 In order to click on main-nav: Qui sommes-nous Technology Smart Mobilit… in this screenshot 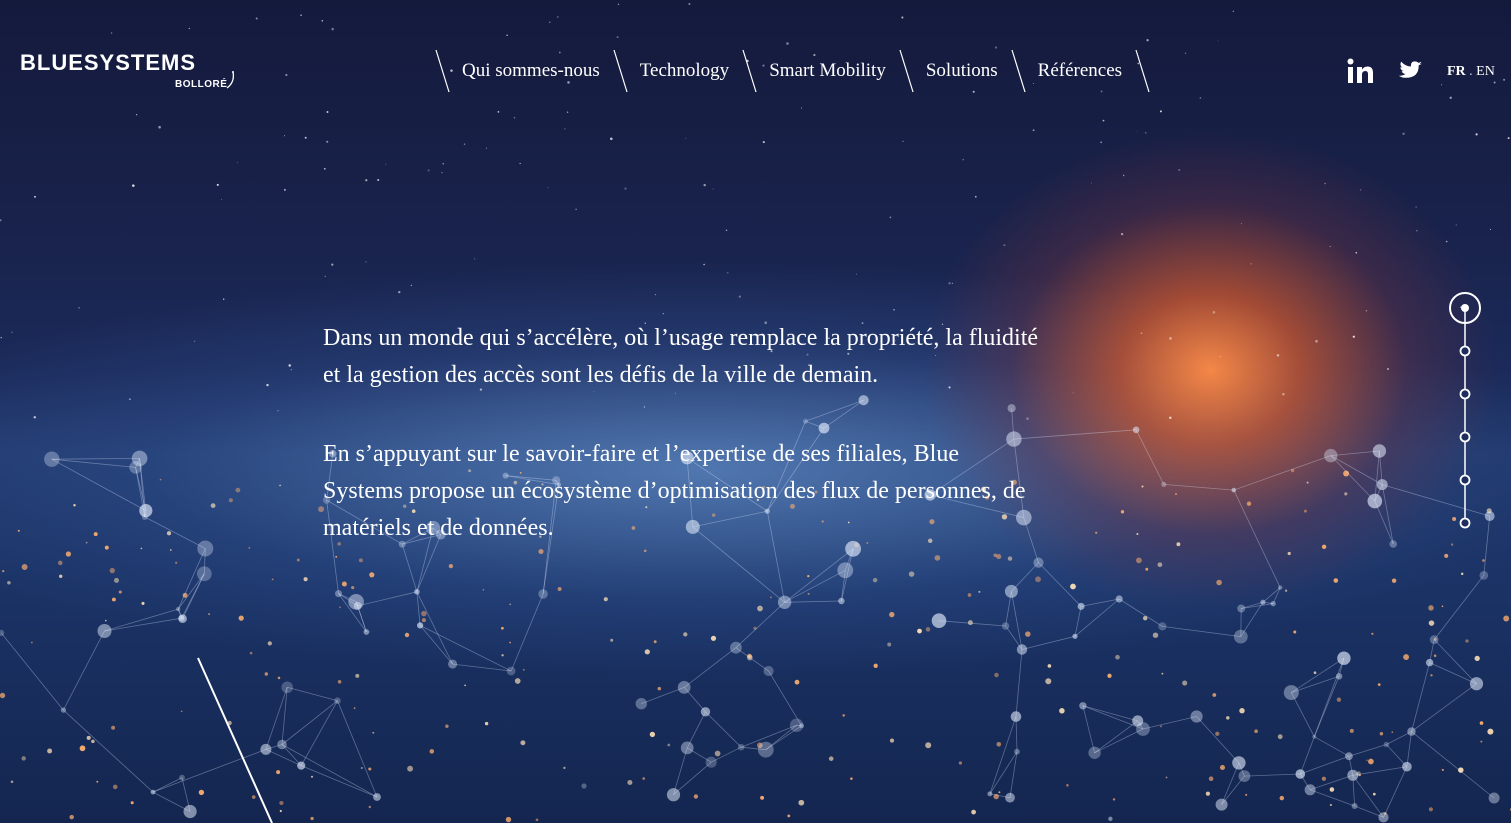, I will do `click(792, 71)`.